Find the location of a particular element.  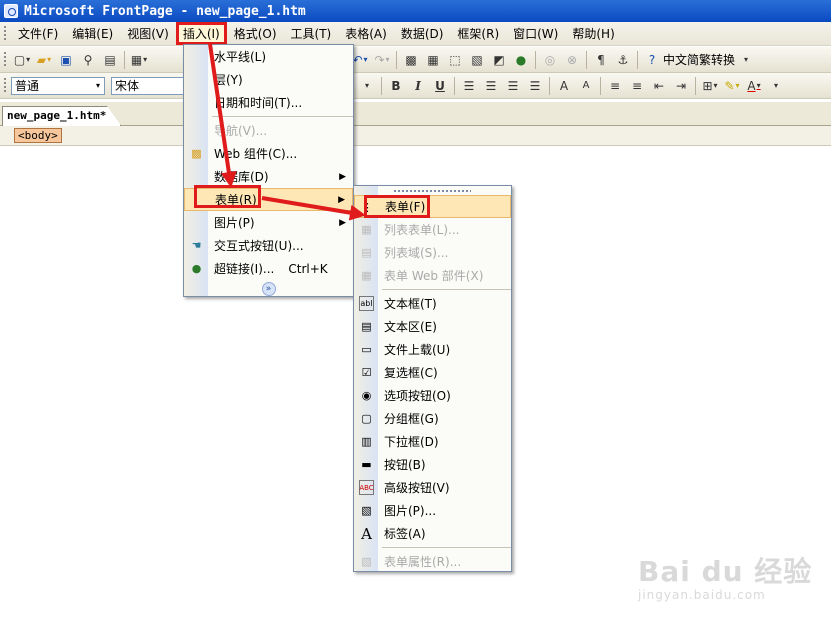

menu-item-advanced-button: ABC 高级按钮(V) is located at coordinates (432, 487).